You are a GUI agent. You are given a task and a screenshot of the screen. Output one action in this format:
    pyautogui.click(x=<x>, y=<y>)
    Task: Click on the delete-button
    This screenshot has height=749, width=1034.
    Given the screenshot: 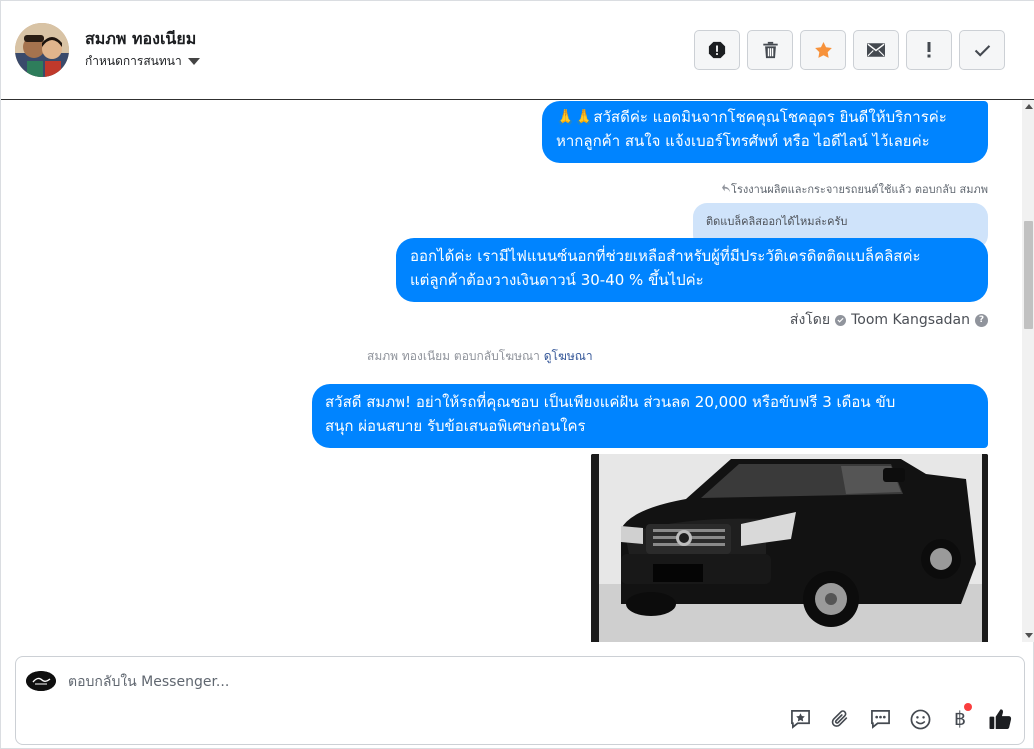 What is the action you would take?
    pyautogui.click(x=770, y=50)
    